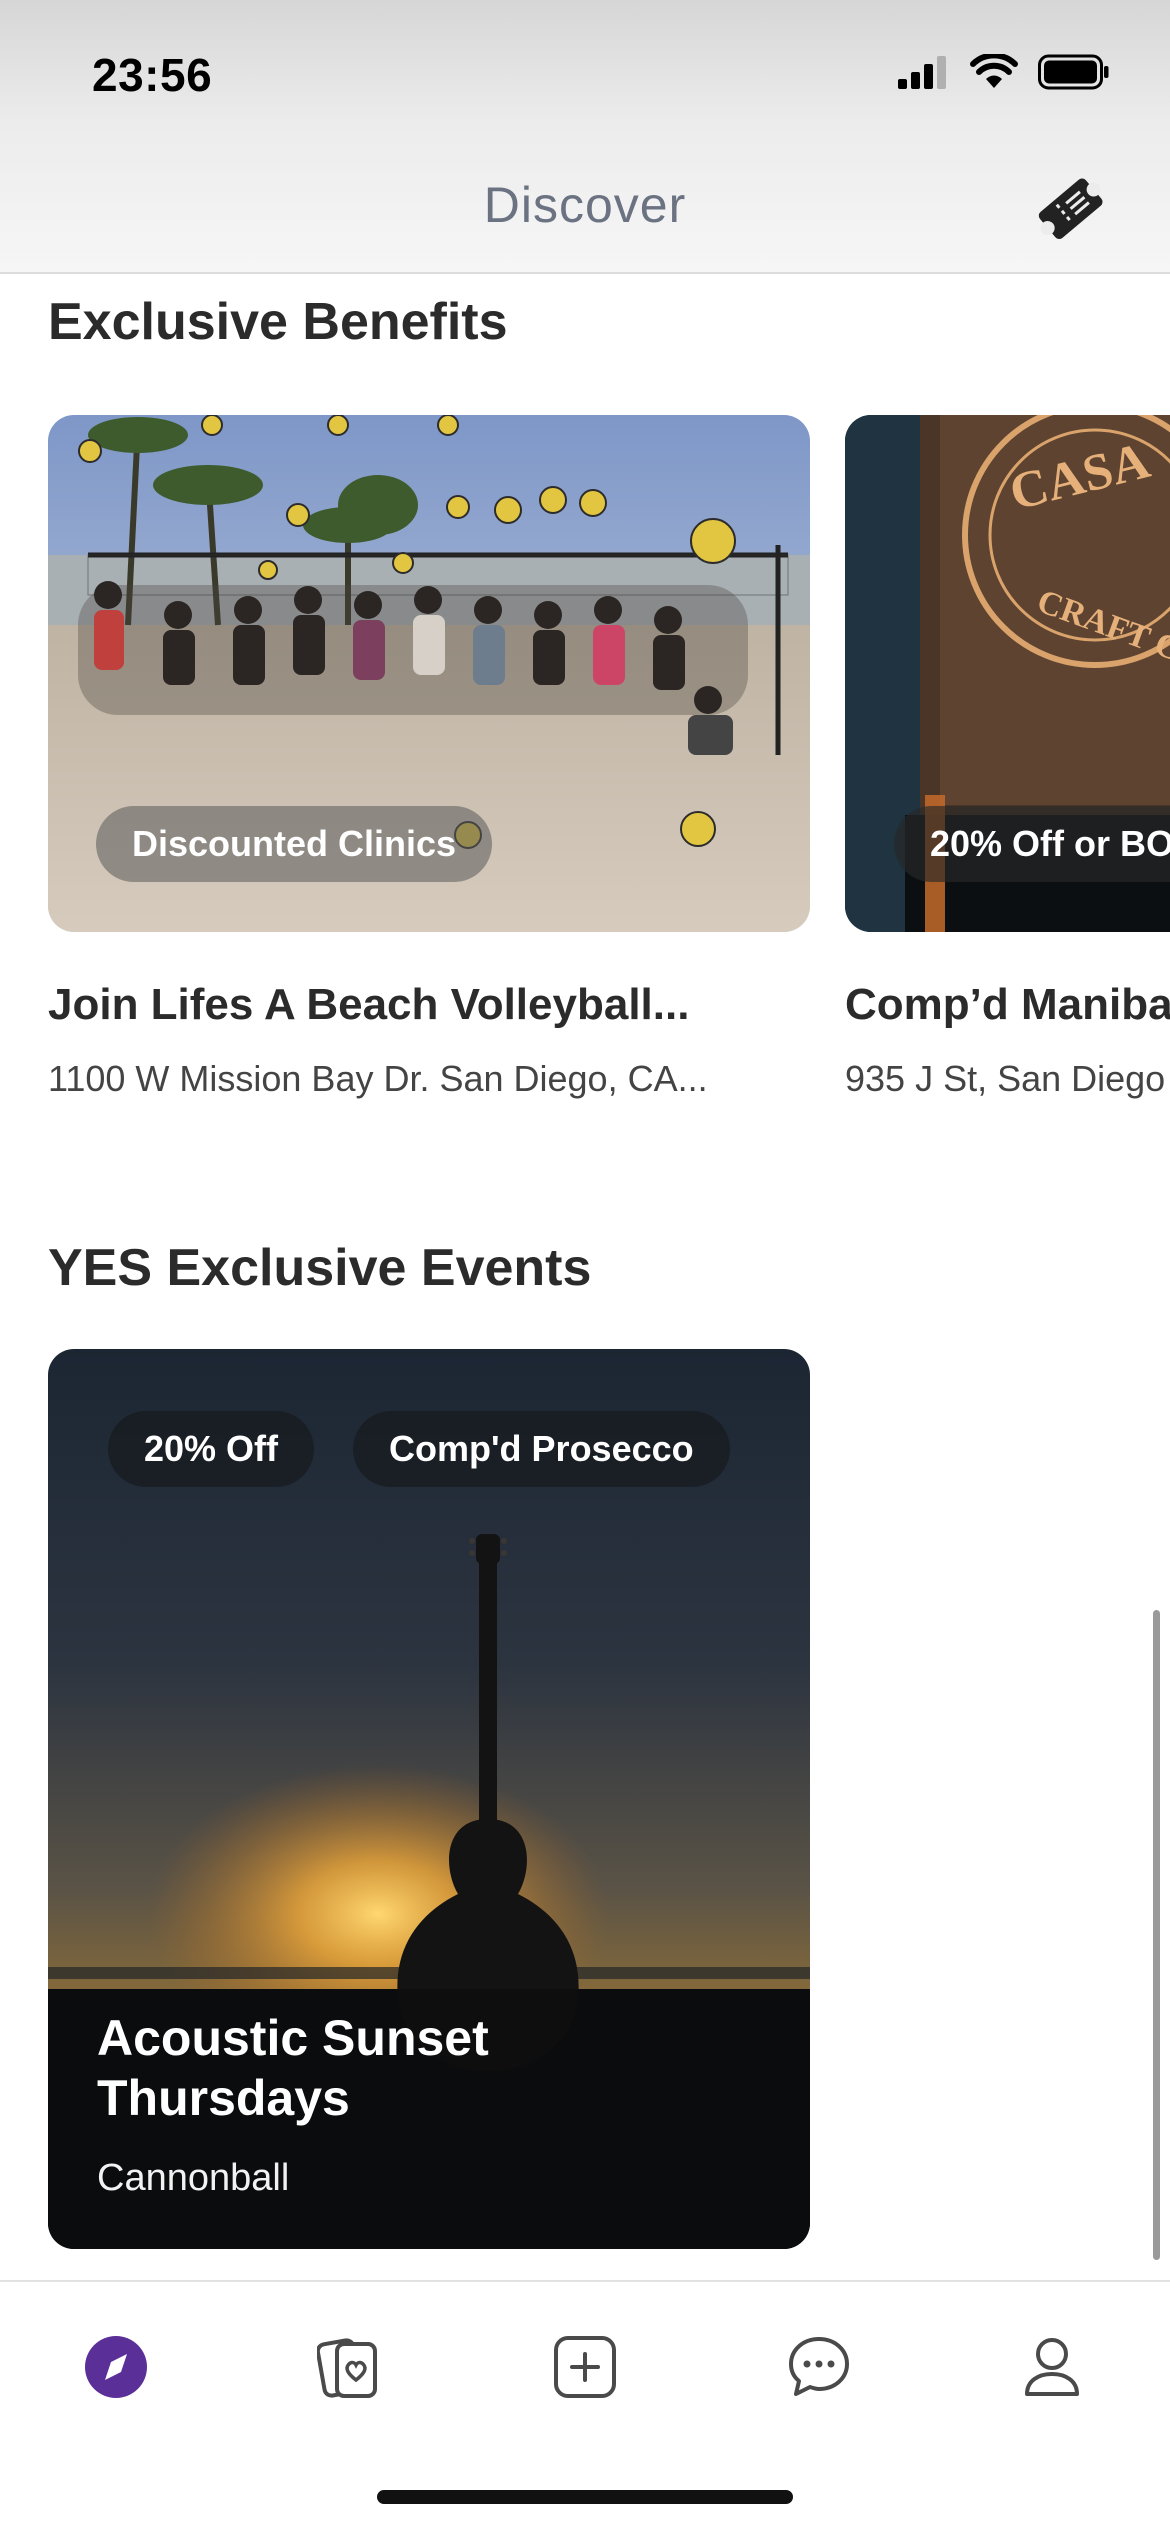 This screenshot has height=2532, width=1170. Describe the element at coordinates (223, 2098) in the screenshot. I see `event-title-line2: Thursdays` at that location.